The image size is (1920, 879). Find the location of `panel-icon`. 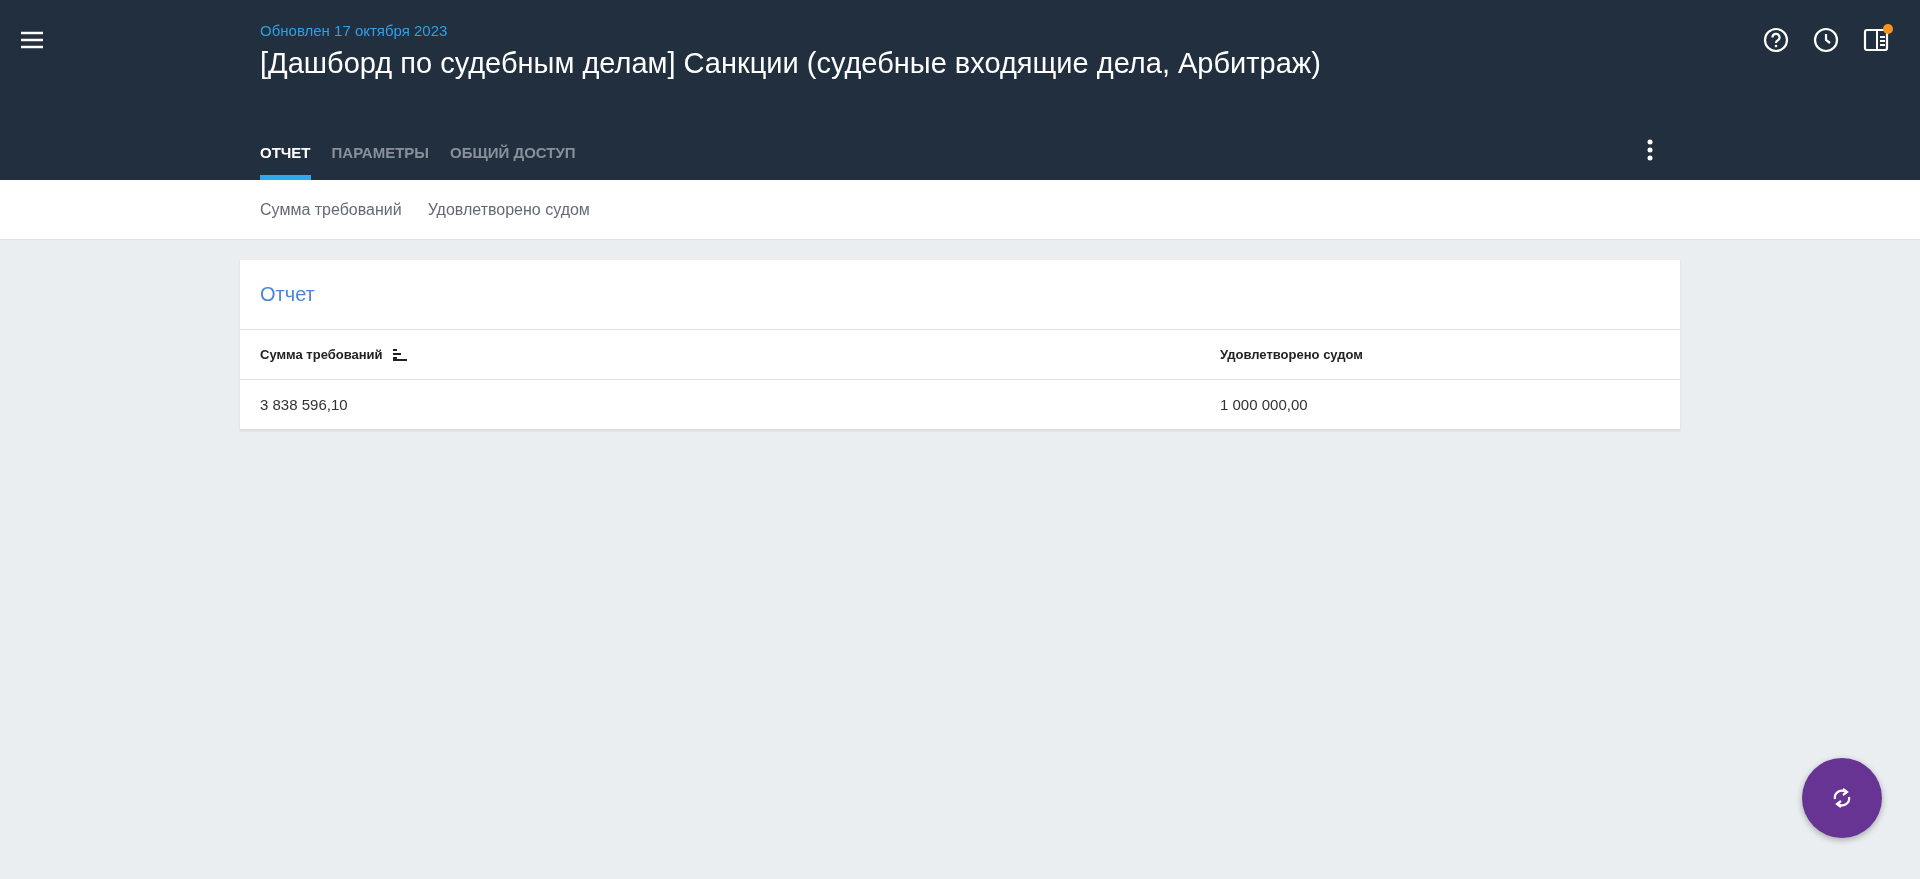

panel-icon is located at coordinates (1876, 40).